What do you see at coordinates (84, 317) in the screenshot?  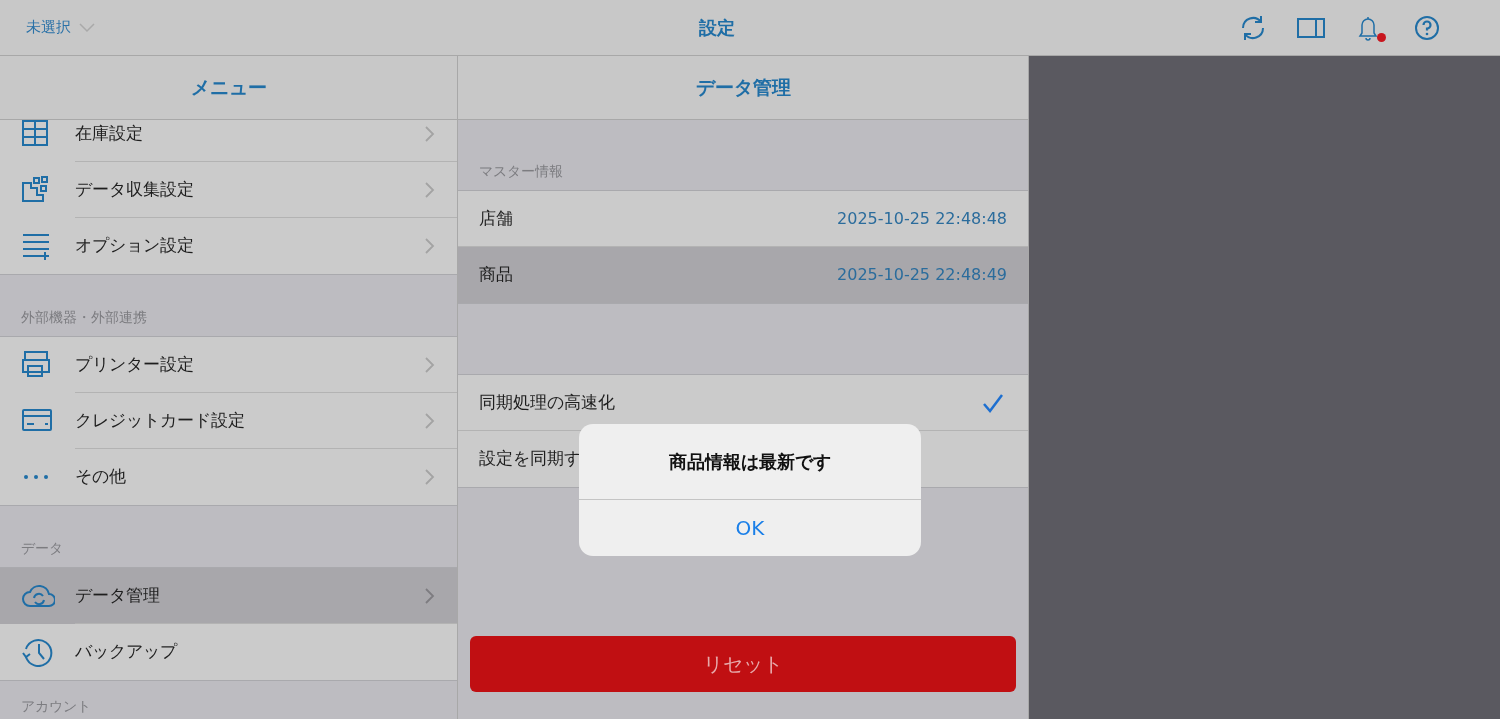 I see `section-label: 外部機器・外部連携` at bounding box center [84, 317].